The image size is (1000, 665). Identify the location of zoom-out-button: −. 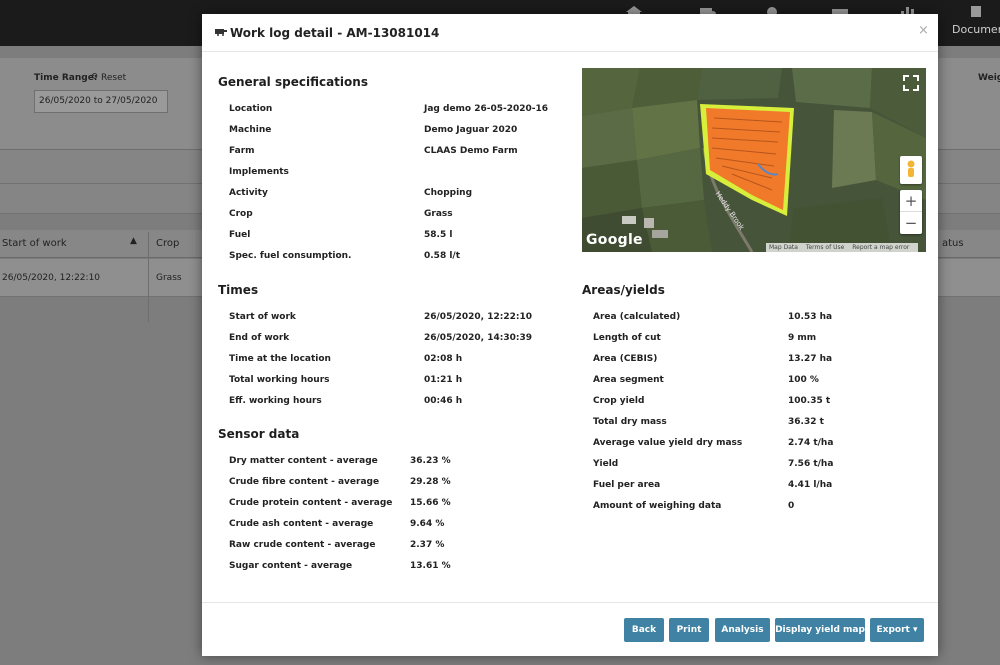
(911, 223).